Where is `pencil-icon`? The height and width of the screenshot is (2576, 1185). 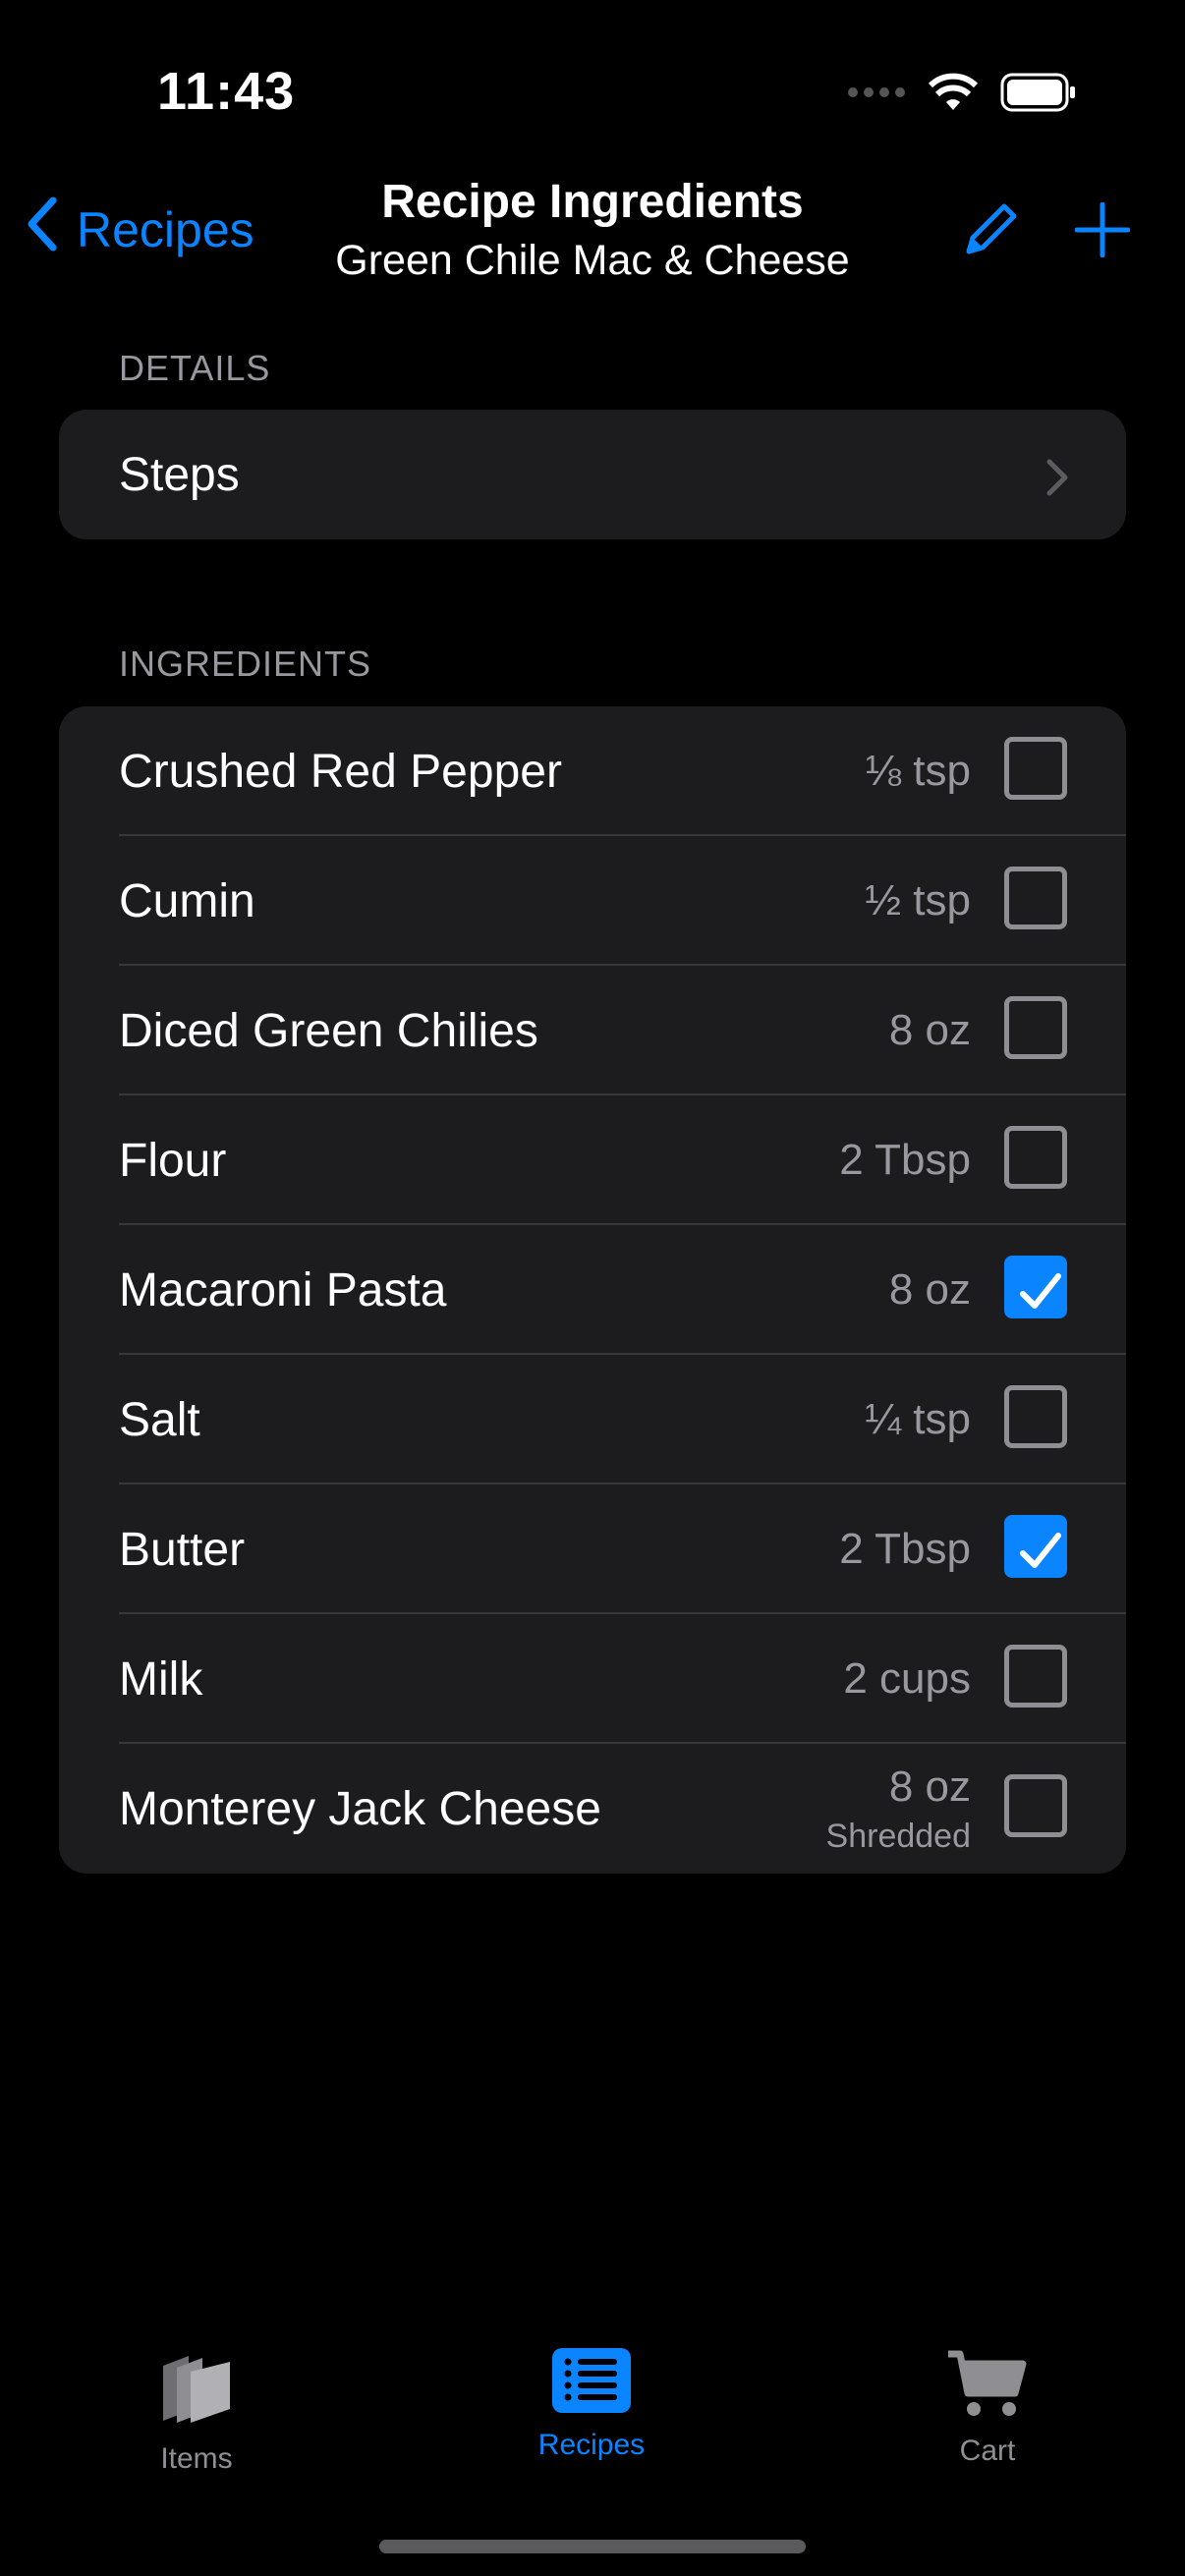
pencil-icon is located at coordinates (991, 233).